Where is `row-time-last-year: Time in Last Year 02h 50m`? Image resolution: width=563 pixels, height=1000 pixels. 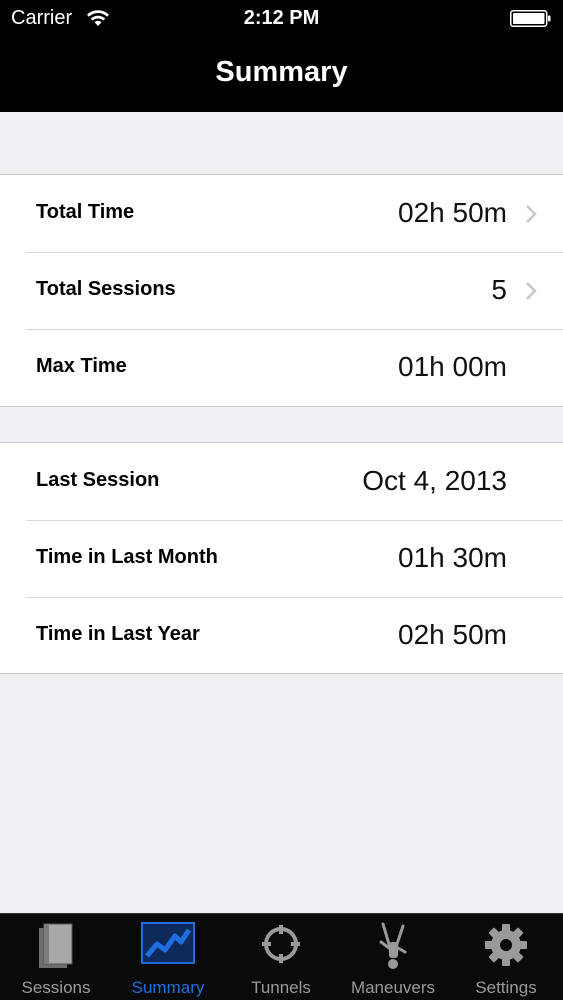 row-time-last-year: Time in Last Year 02h 50m is located at coordinates (281, 635).